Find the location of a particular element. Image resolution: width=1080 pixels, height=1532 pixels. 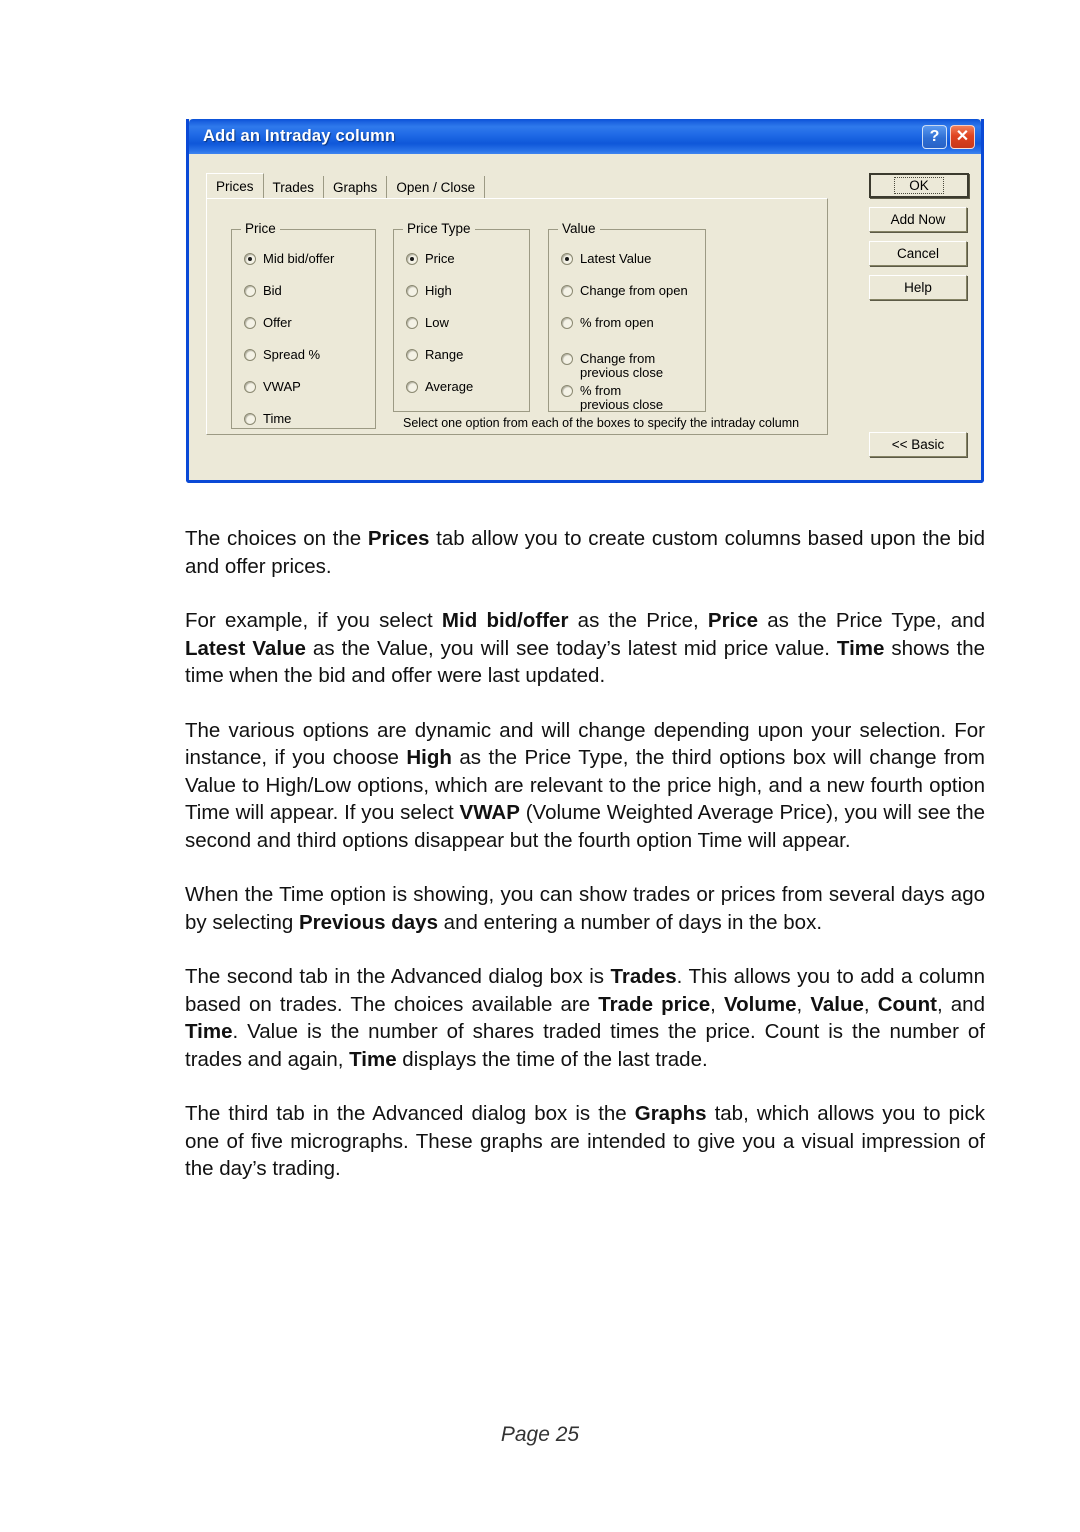

radio-percent-from-open: % from open is located at coordinates (607, 323).